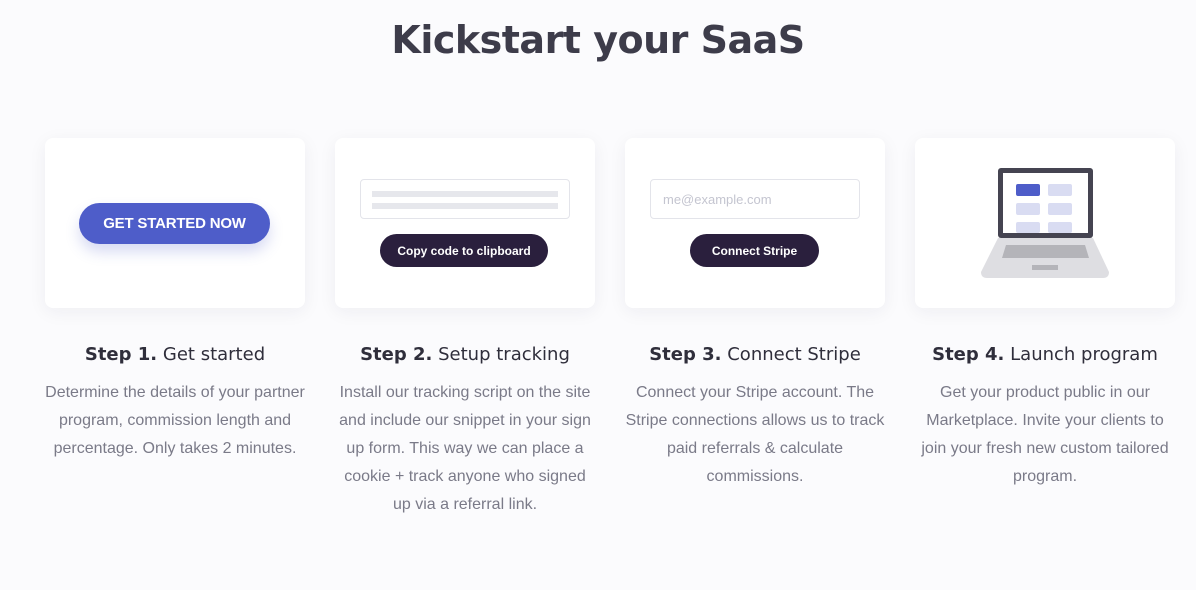 Image resolution: width=1196 pixels, height=590 pixels. Describe the element at coordinates (794, 354) in the screenshot. I see `step-3-title: Connect Stripe` at that location.